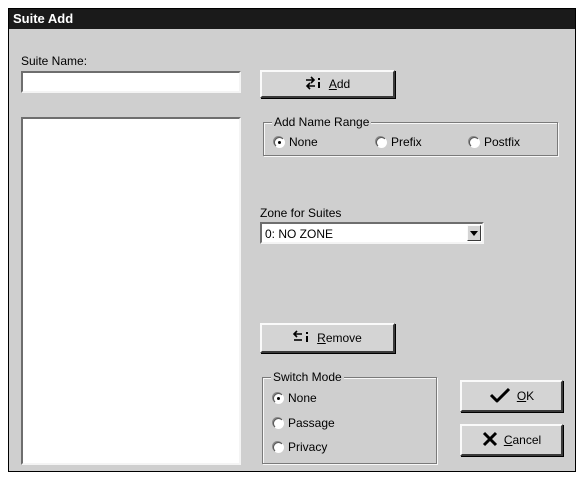 The image size is (584, 479). What do you see at coordinates (314, 84) in the screenshot?
I see `add-arrow-icon` at bounding box center [314, 84].